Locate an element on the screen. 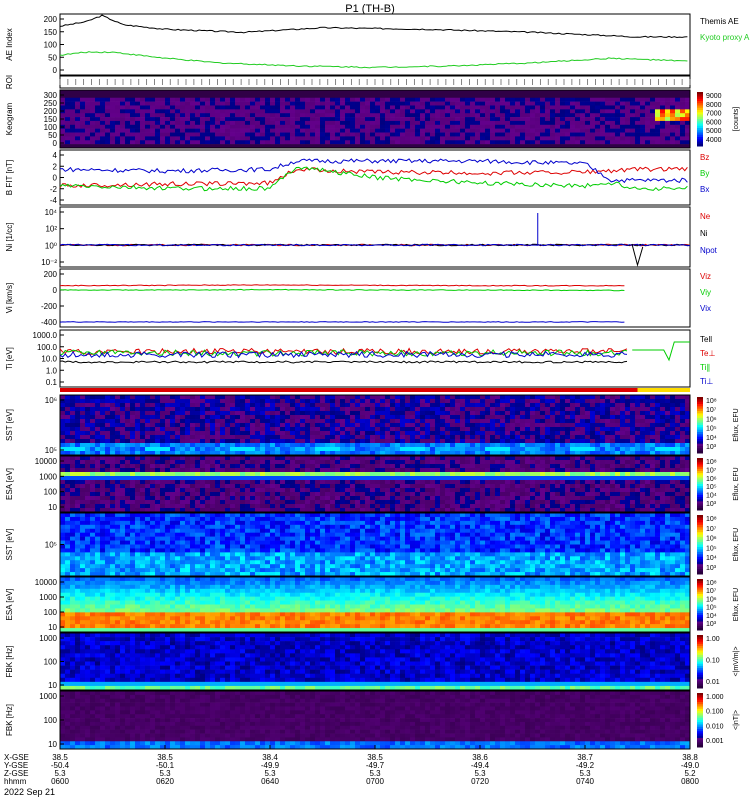 This screenshot has height=800, width=750. velocity-series-vix is located at coordinates (342, 322).